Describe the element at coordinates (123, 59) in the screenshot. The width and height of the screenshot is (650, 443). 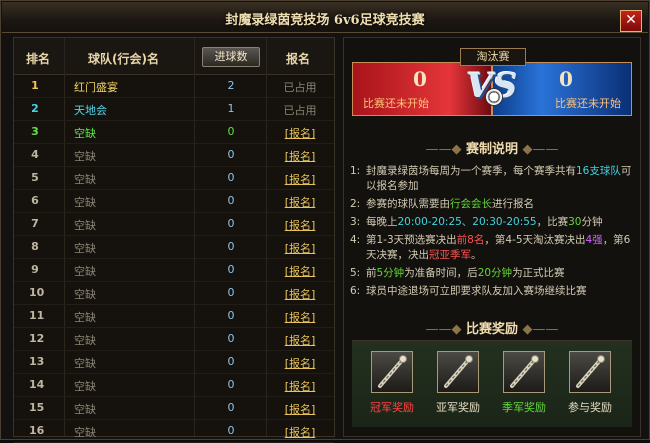
I see `header-team: 球队(行会)名` at that location.